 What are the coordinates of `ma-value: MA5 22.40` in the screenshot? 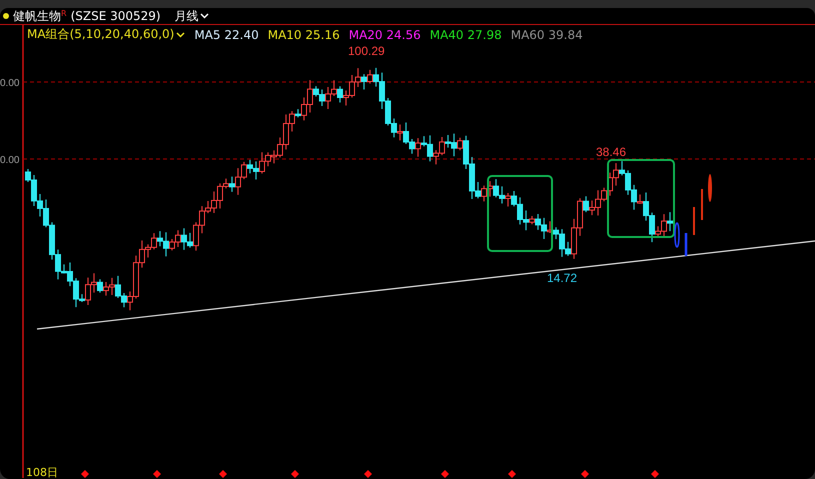 It's located at (226, 35).